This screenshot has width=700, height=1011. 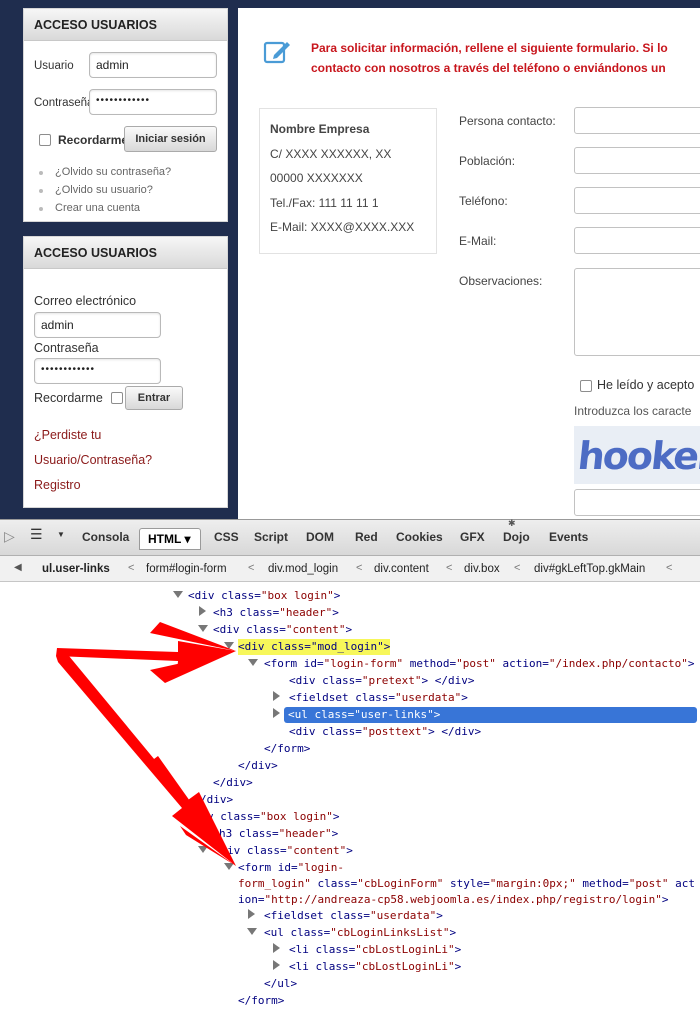 What do you see at coordinates (68, 398) in the screenshot?
I see `remember-label-2: Recordarme` at bounding box center [68, 398].